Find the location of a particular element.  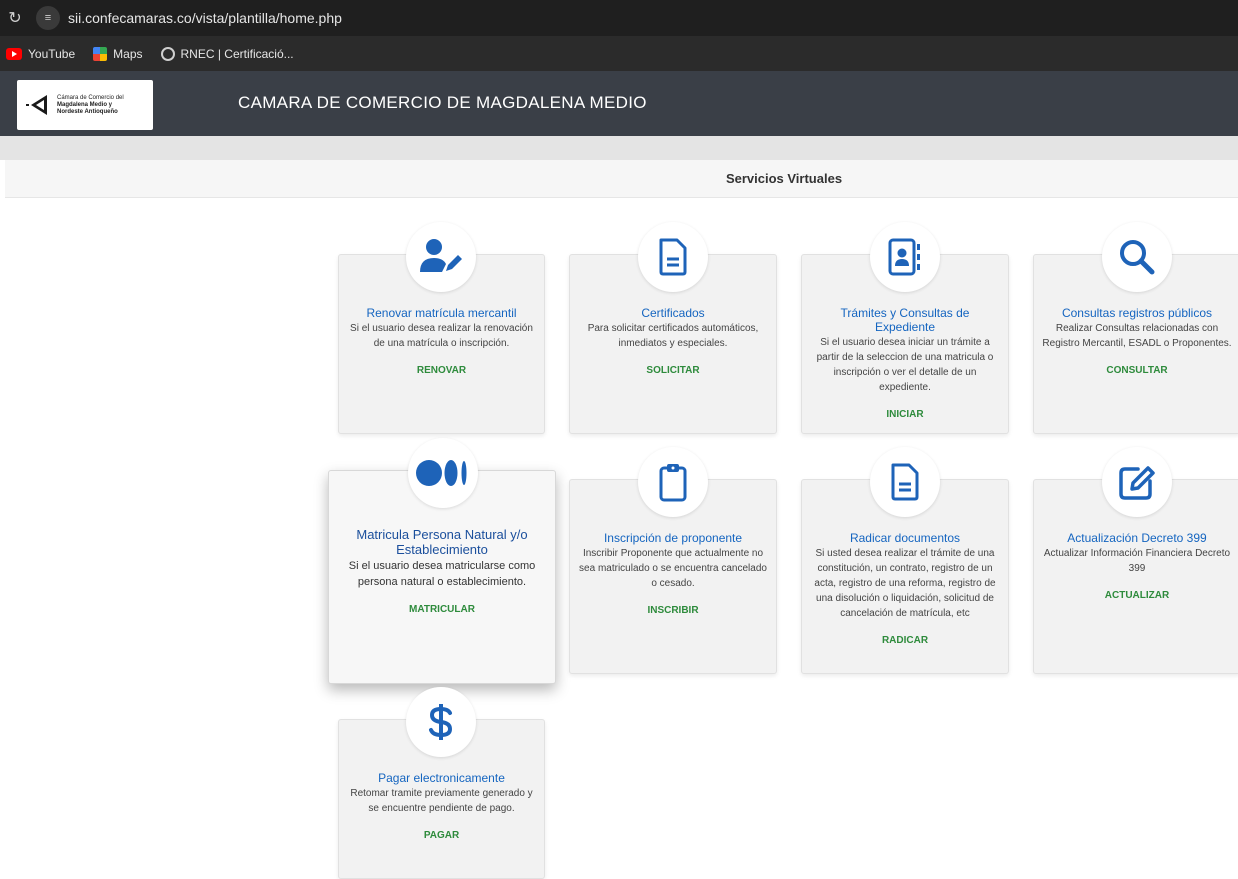

card-title: Trámites y Consultas de Expediente is located at coordinates (905, 320).